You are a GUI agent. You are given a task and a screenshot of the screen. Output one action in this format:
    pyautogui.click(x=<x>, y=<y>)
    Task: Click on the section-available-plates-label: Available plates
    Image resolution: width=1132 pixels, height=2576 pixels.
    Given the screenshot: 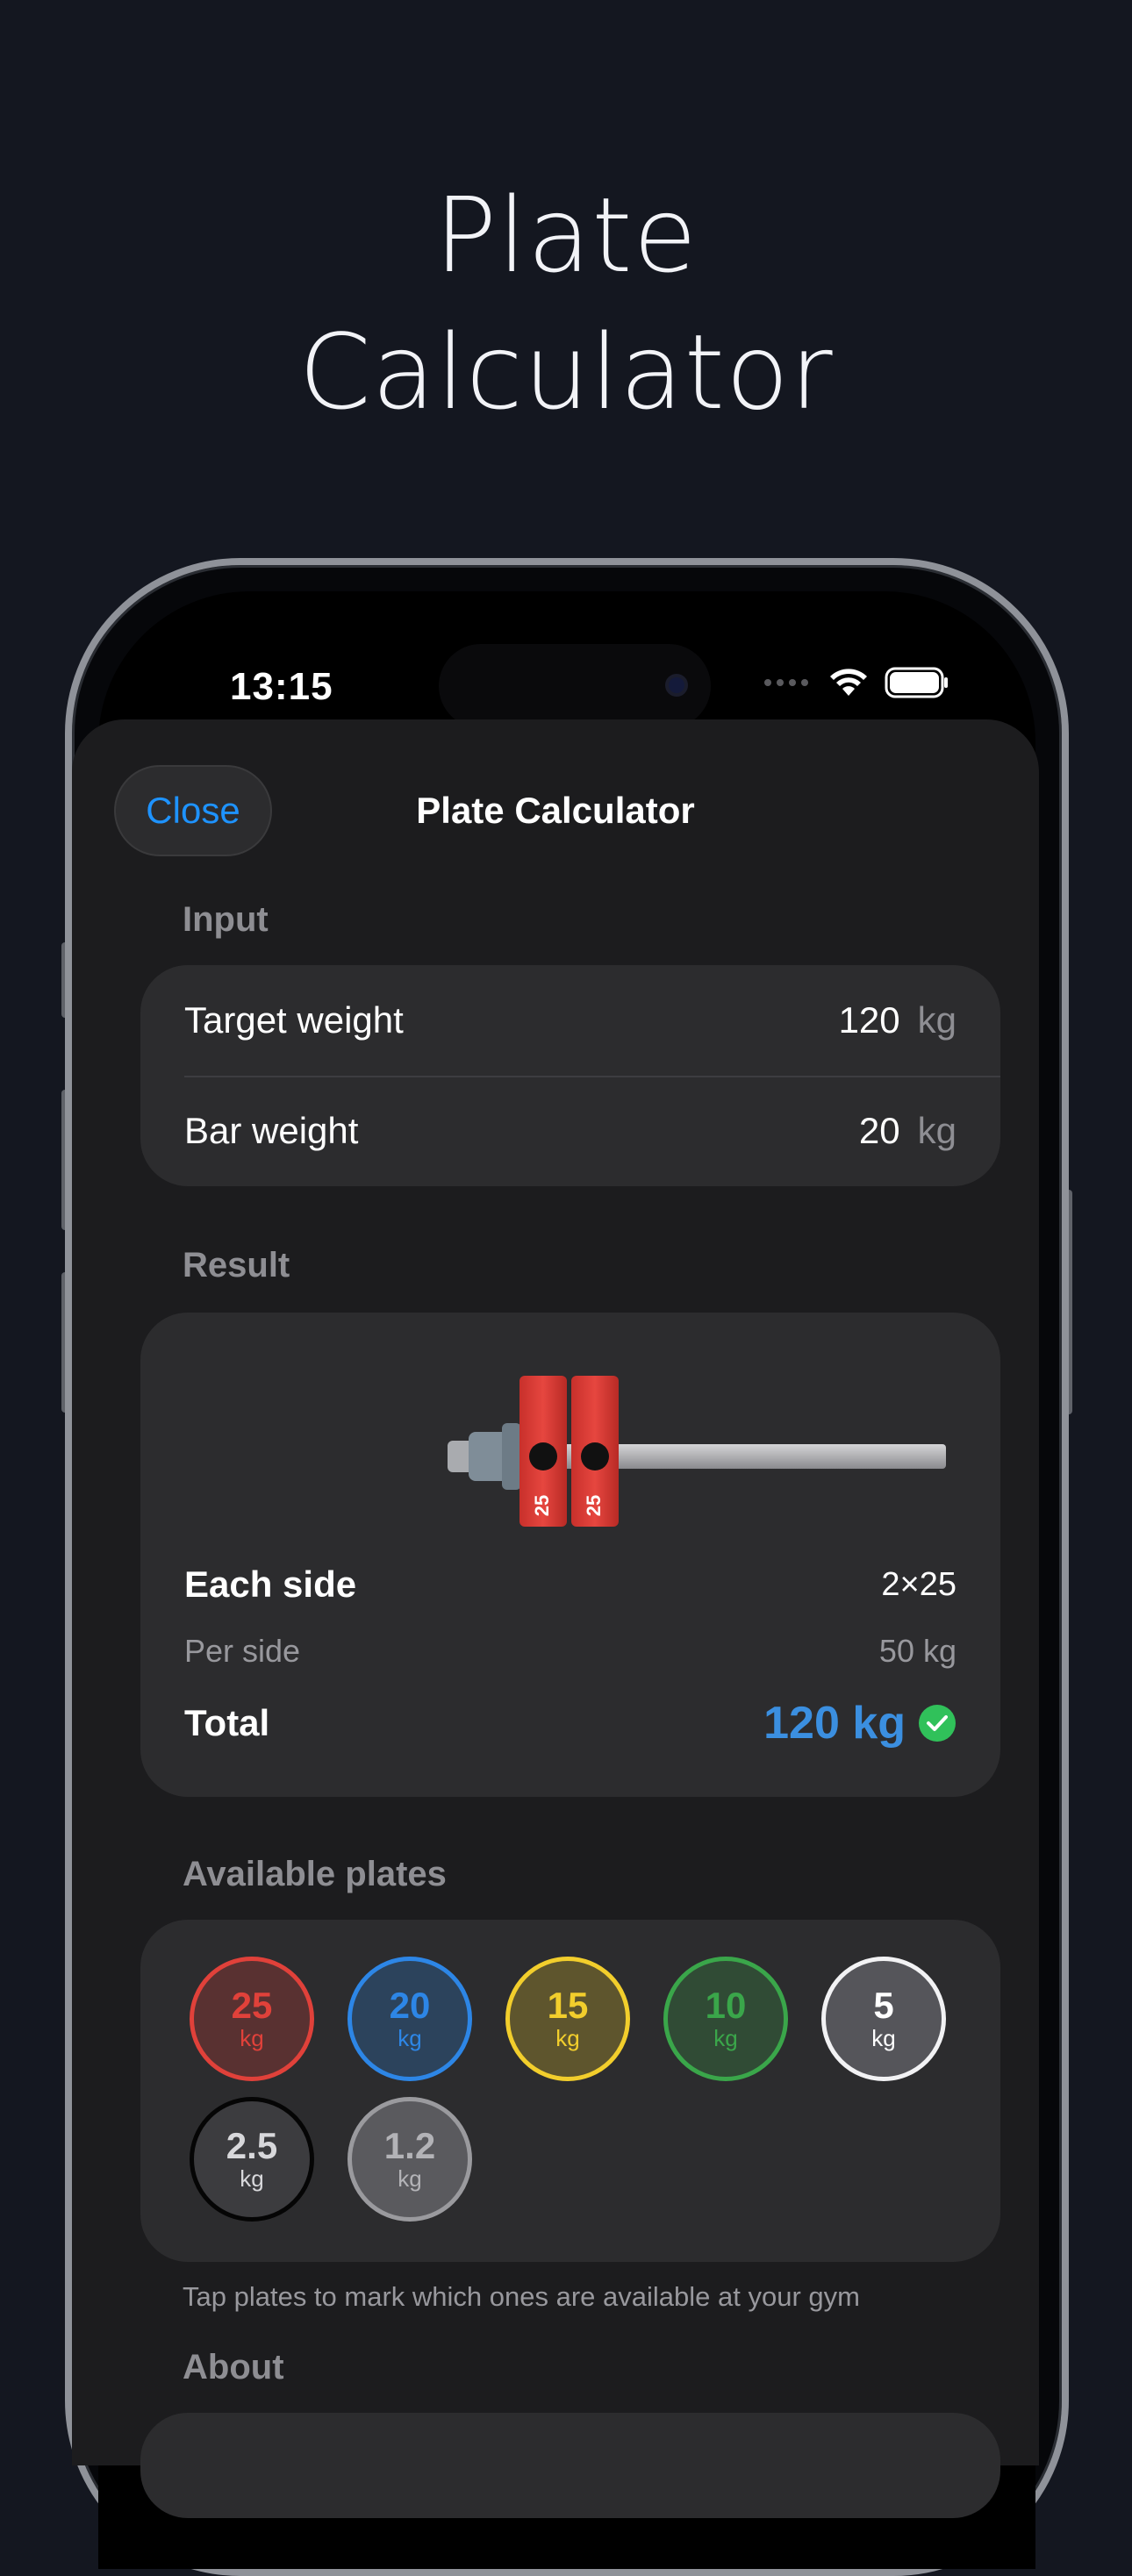 What is the action you would take?
    pyautogui.click(x=315, y=1874)
    